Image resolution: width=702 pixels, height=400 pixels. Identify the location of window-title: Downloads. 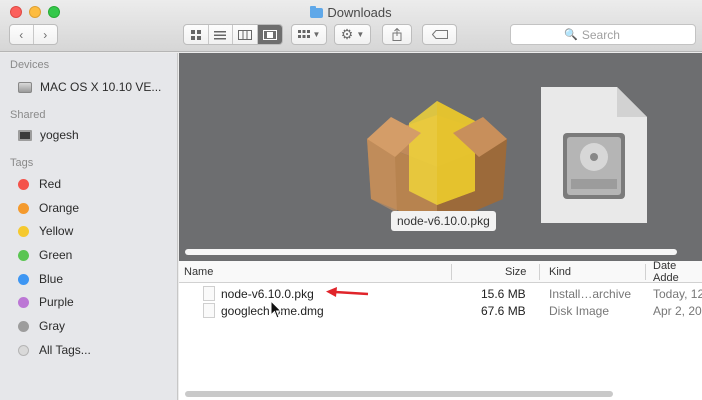
(351, 12).